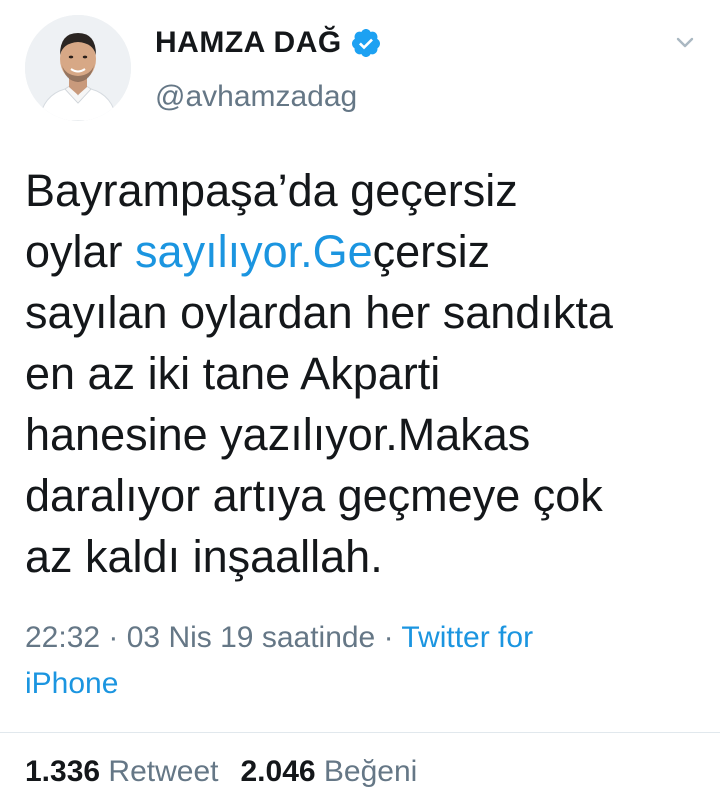  I want to click on retweets-count: 1.336, so click(63, 771).